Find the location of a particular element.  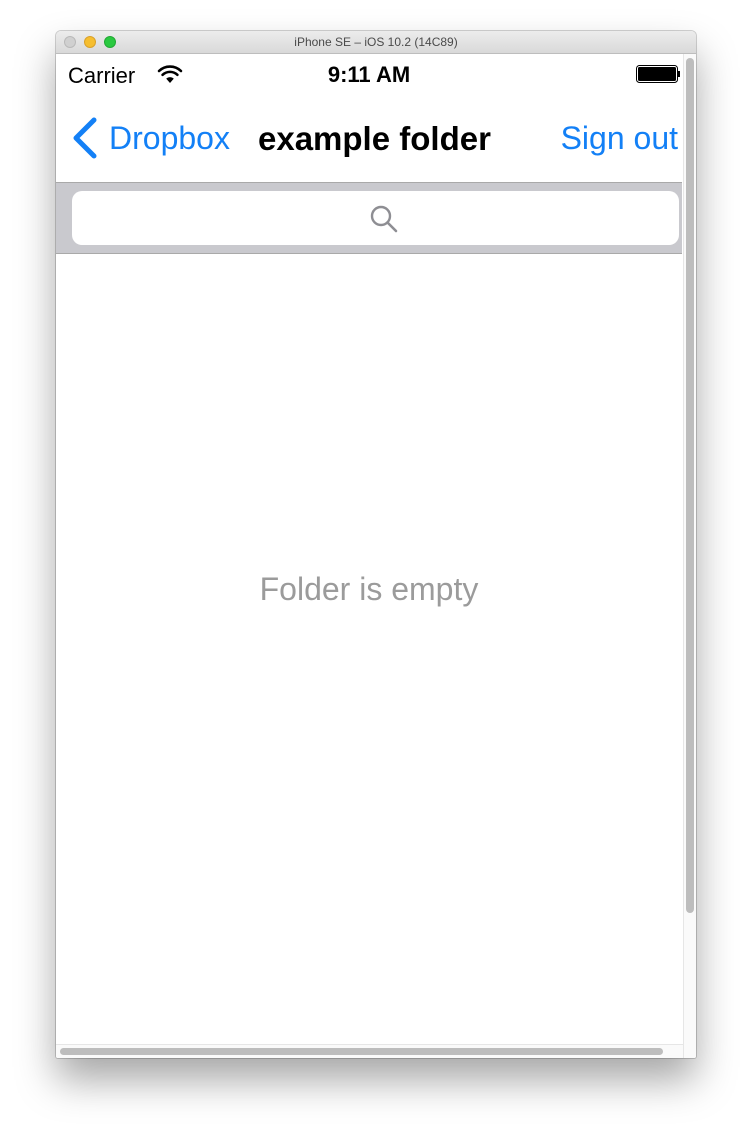

window-titlebar: iPhone SE – iOS 10.2 (14C89) is located at coordinates (376, 42).